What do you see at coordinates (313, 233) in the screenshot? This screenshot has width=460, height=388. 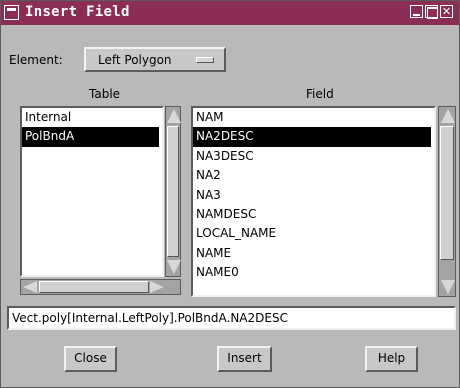 I see `field-list-item: LOCAL_NAME` at bounding box center [313, 233].